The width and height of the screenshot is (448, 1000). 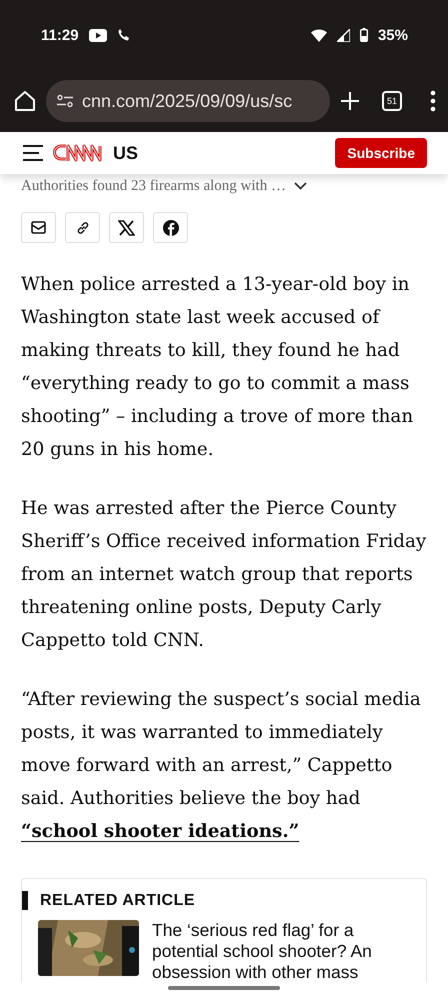 I want to click on related-article-title: The ‘serious red flag’ for a potential school shooter? An obsession with other mass, so click(x=281, y=951).